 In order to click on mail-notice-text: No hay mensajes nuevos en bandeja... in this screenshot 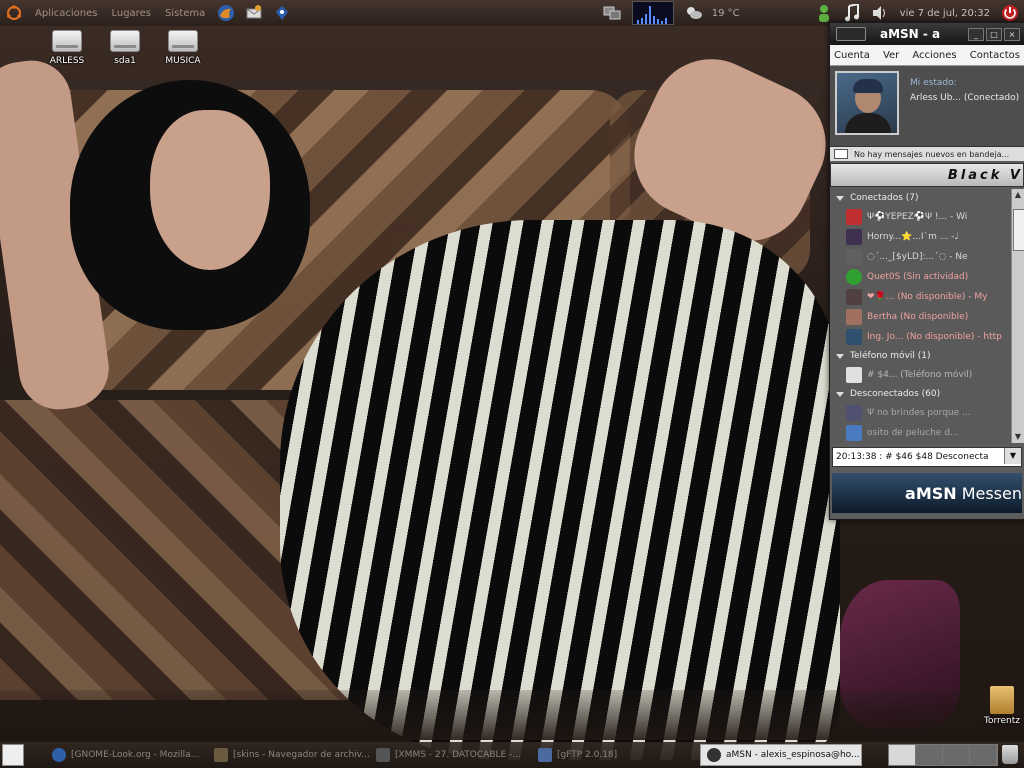, I will do `click(932, 154)`.